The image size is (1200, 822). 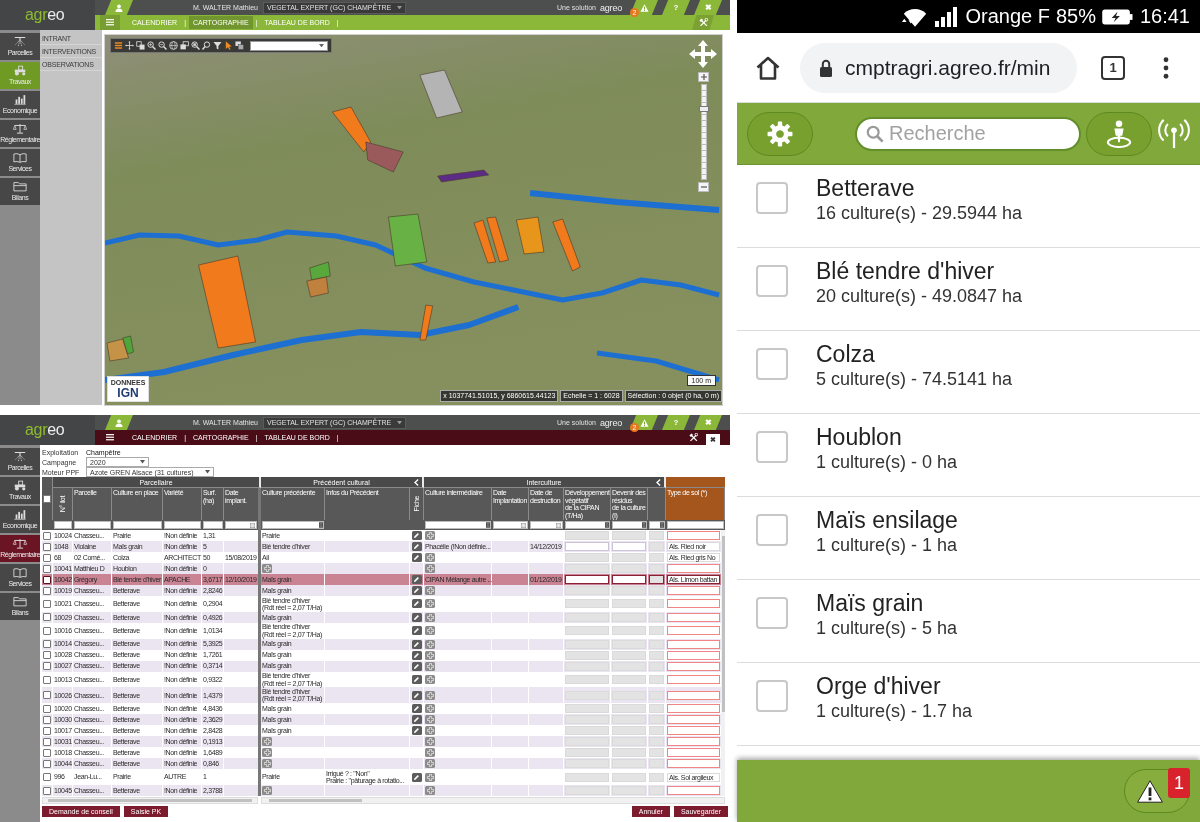 I want to click on zoom-out-button, so click(x=703, y=187).